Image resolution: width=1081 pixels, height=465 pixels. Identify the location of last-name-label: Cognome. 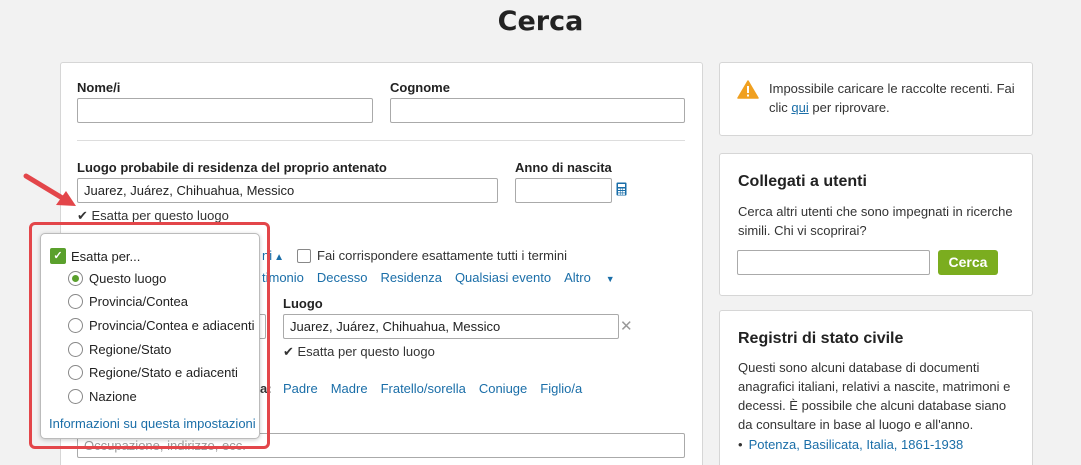
(420, 87).